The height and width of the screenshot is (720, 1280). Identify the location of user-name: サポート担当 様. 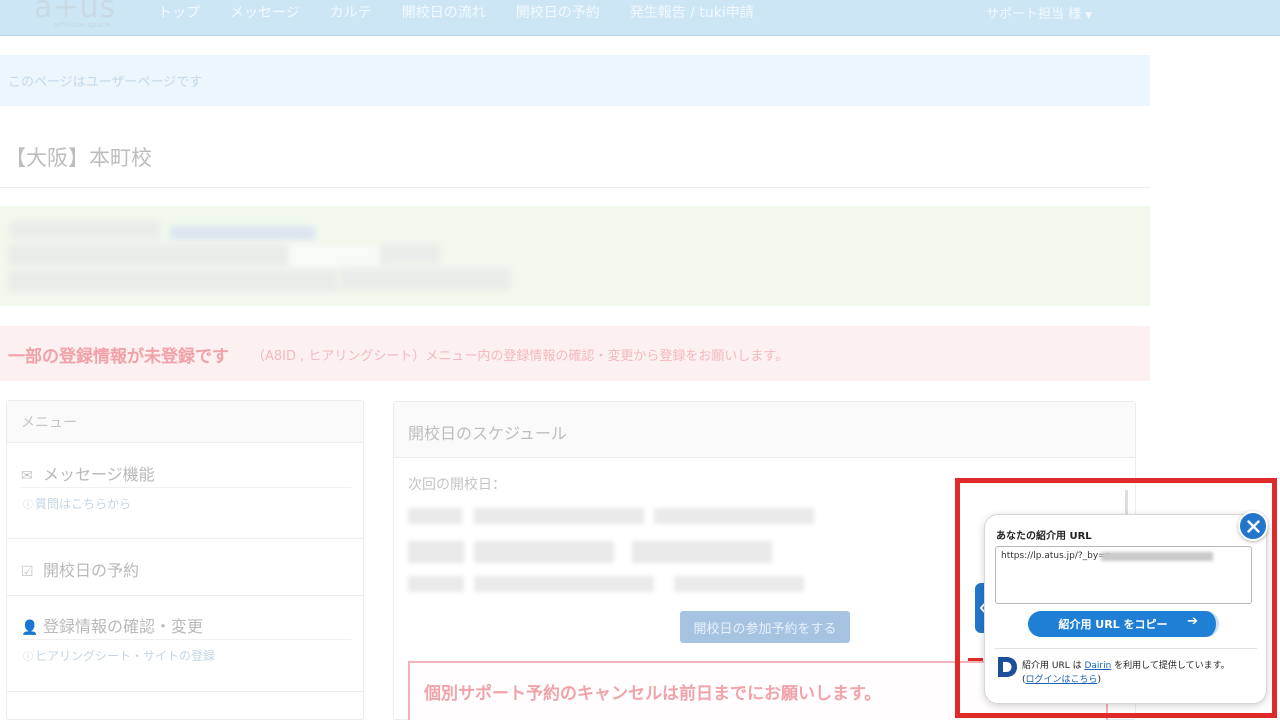
(1034, 14).